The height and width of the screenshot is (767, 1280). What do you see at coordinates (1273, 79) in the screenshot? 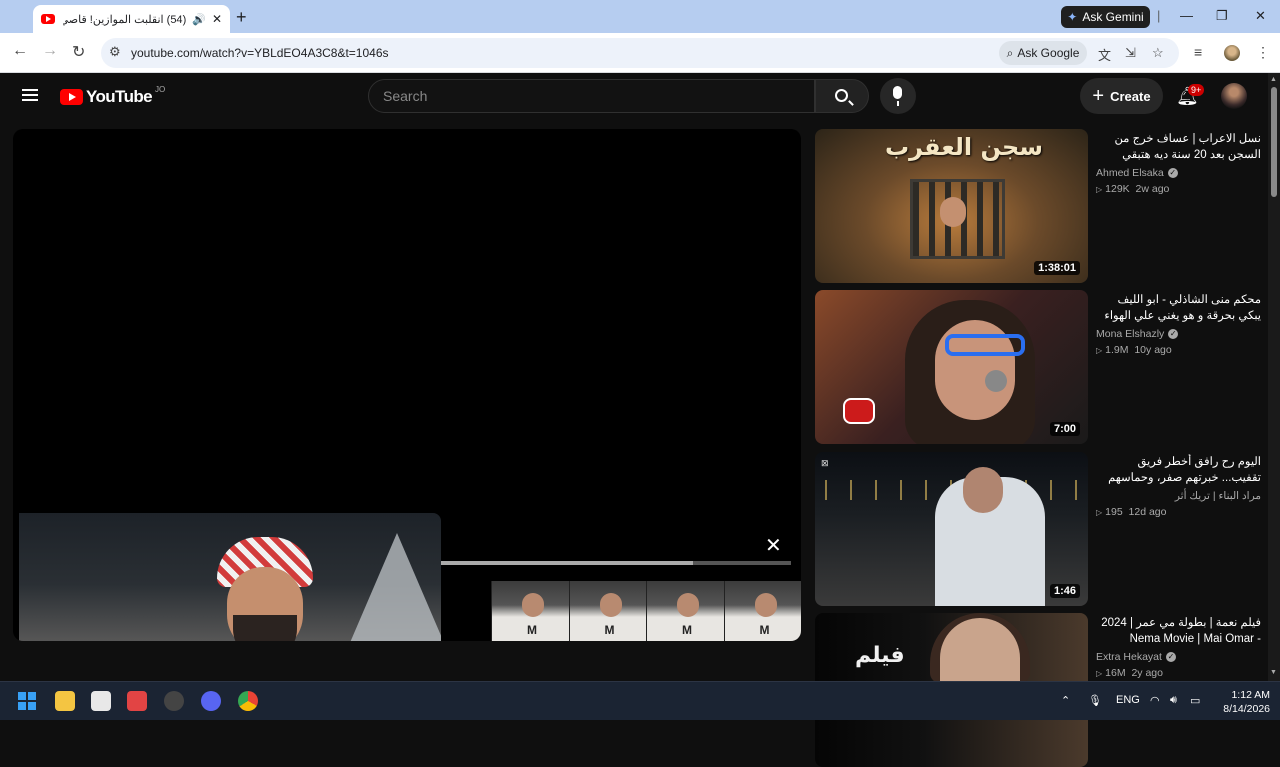
I see `scroll-up-icon: ▲` at bounding box center [1273, 79].